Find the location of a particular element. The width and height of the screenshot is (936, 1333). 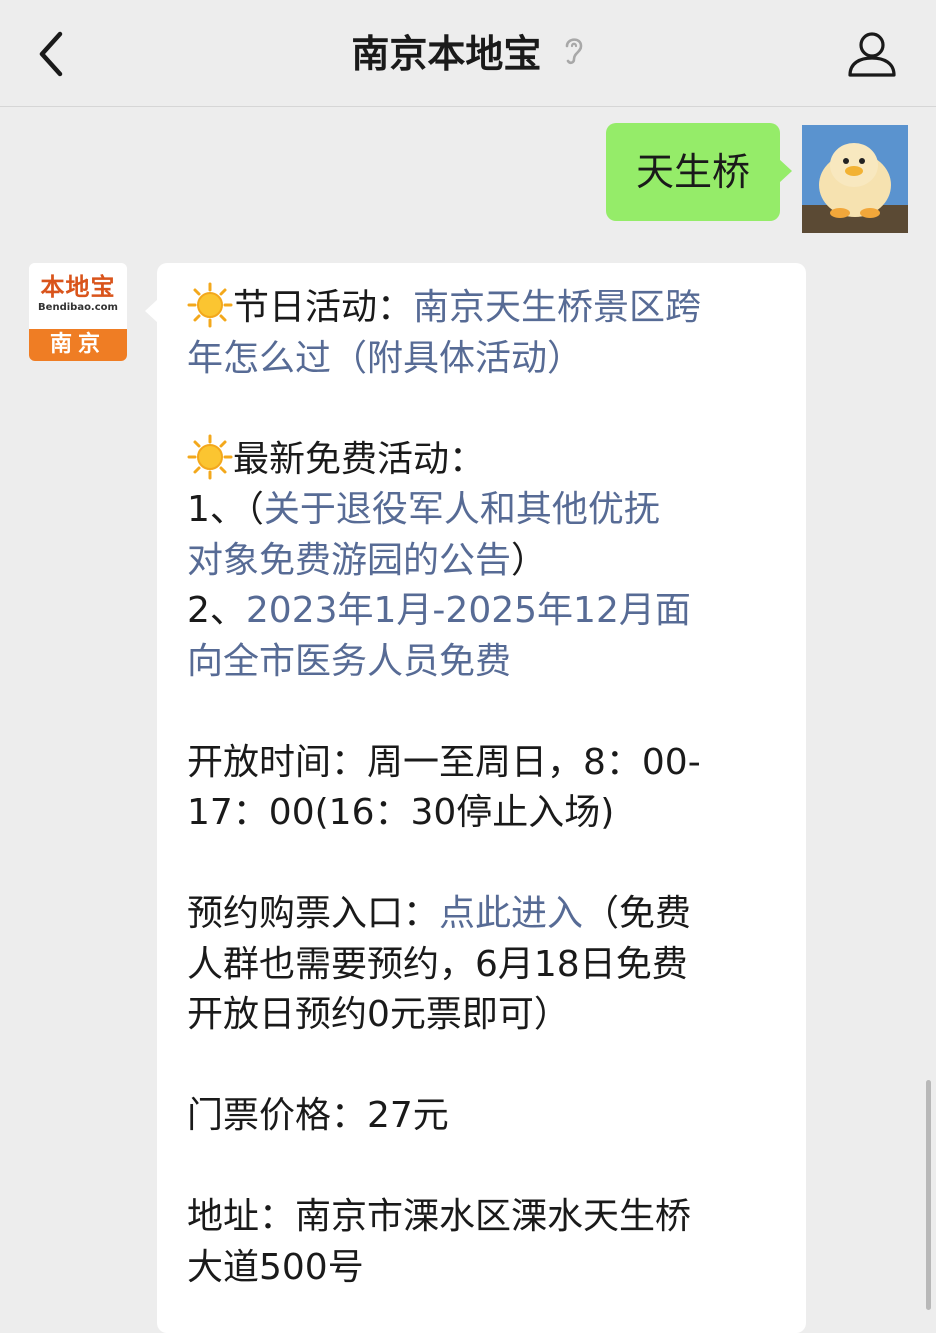

user-message-bubble: 天生桥 is located at coordinates (699, 172).